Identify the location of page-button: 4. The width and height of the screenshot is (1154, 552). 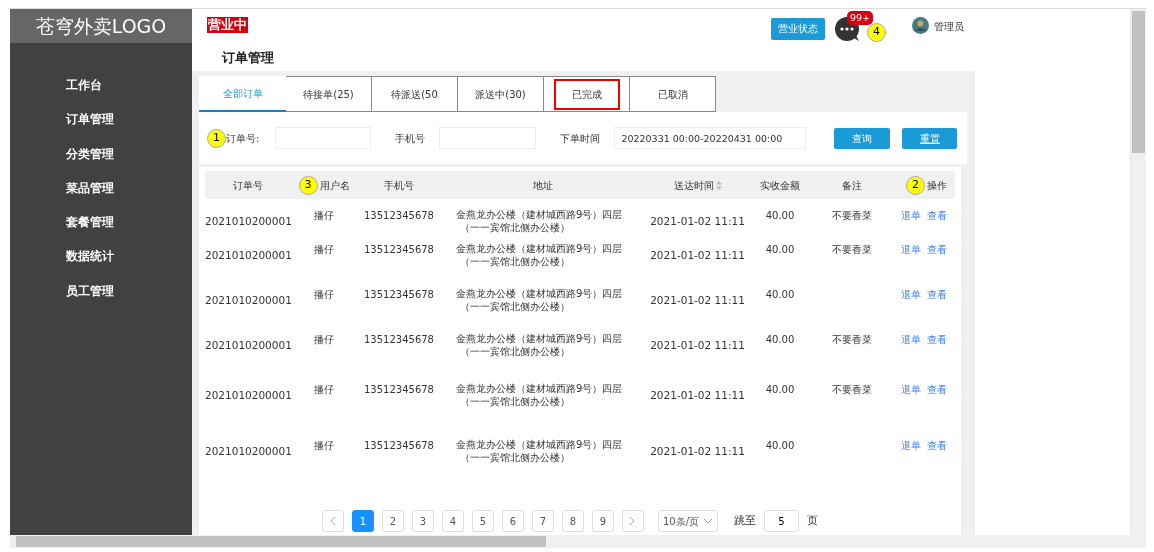
(452, 521).